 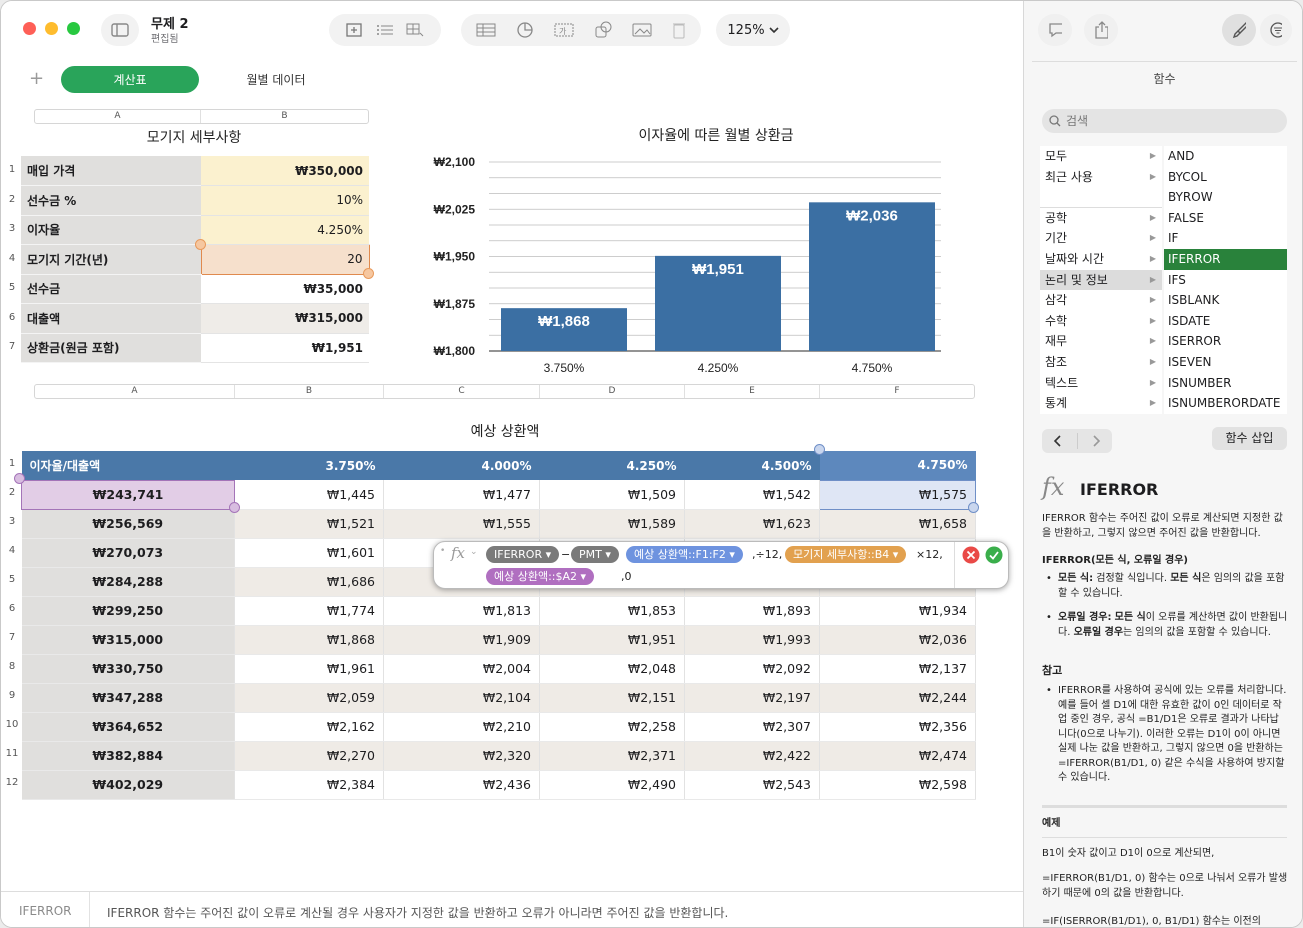 I want to click on value-cell: ₩1,951, so click(x=285, y=348).